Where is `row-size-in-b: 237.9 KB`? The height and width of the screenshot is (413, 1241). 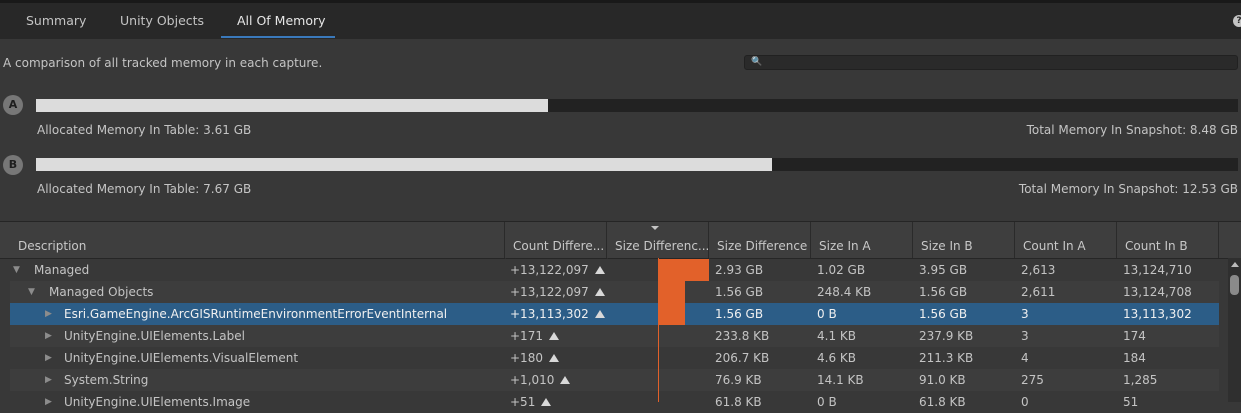 row-size-in-b: 237.9 KB is located at coordinates (946, 336).